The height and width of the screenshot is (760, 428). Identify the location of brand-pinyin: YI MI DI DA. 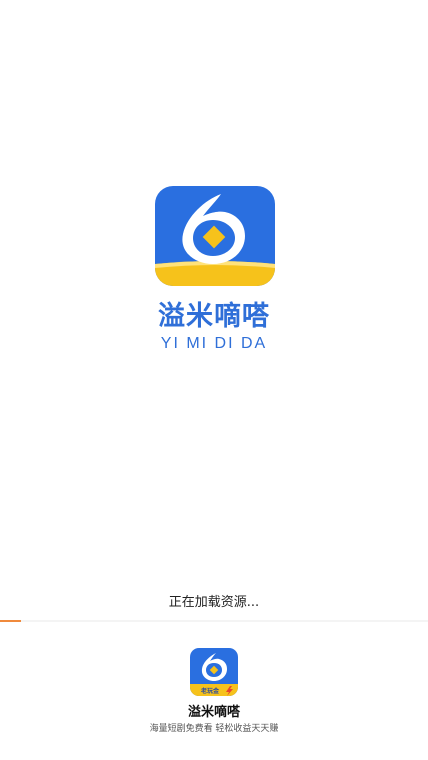
(214, 343).